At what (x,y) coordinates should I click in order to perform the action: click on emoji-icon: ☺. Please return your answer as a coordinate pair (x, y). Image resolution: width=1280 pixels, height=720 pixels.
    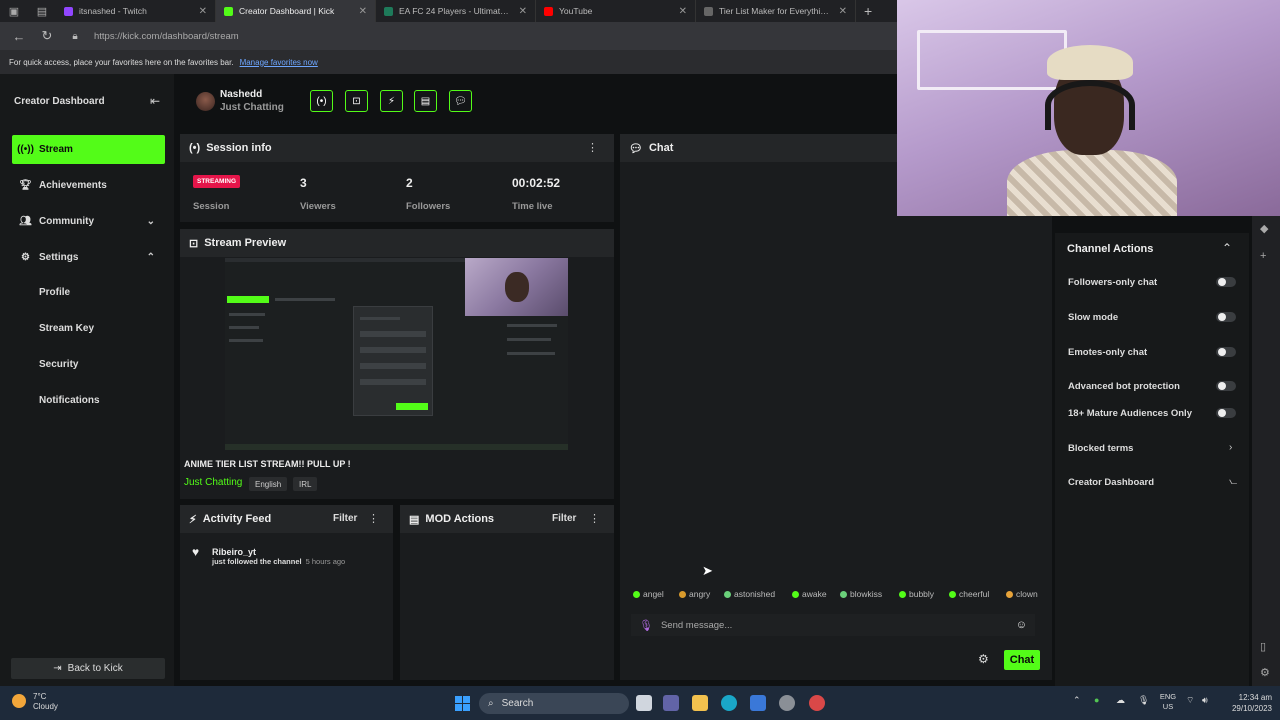
    Looking at the image, I should click on (1021, 625).